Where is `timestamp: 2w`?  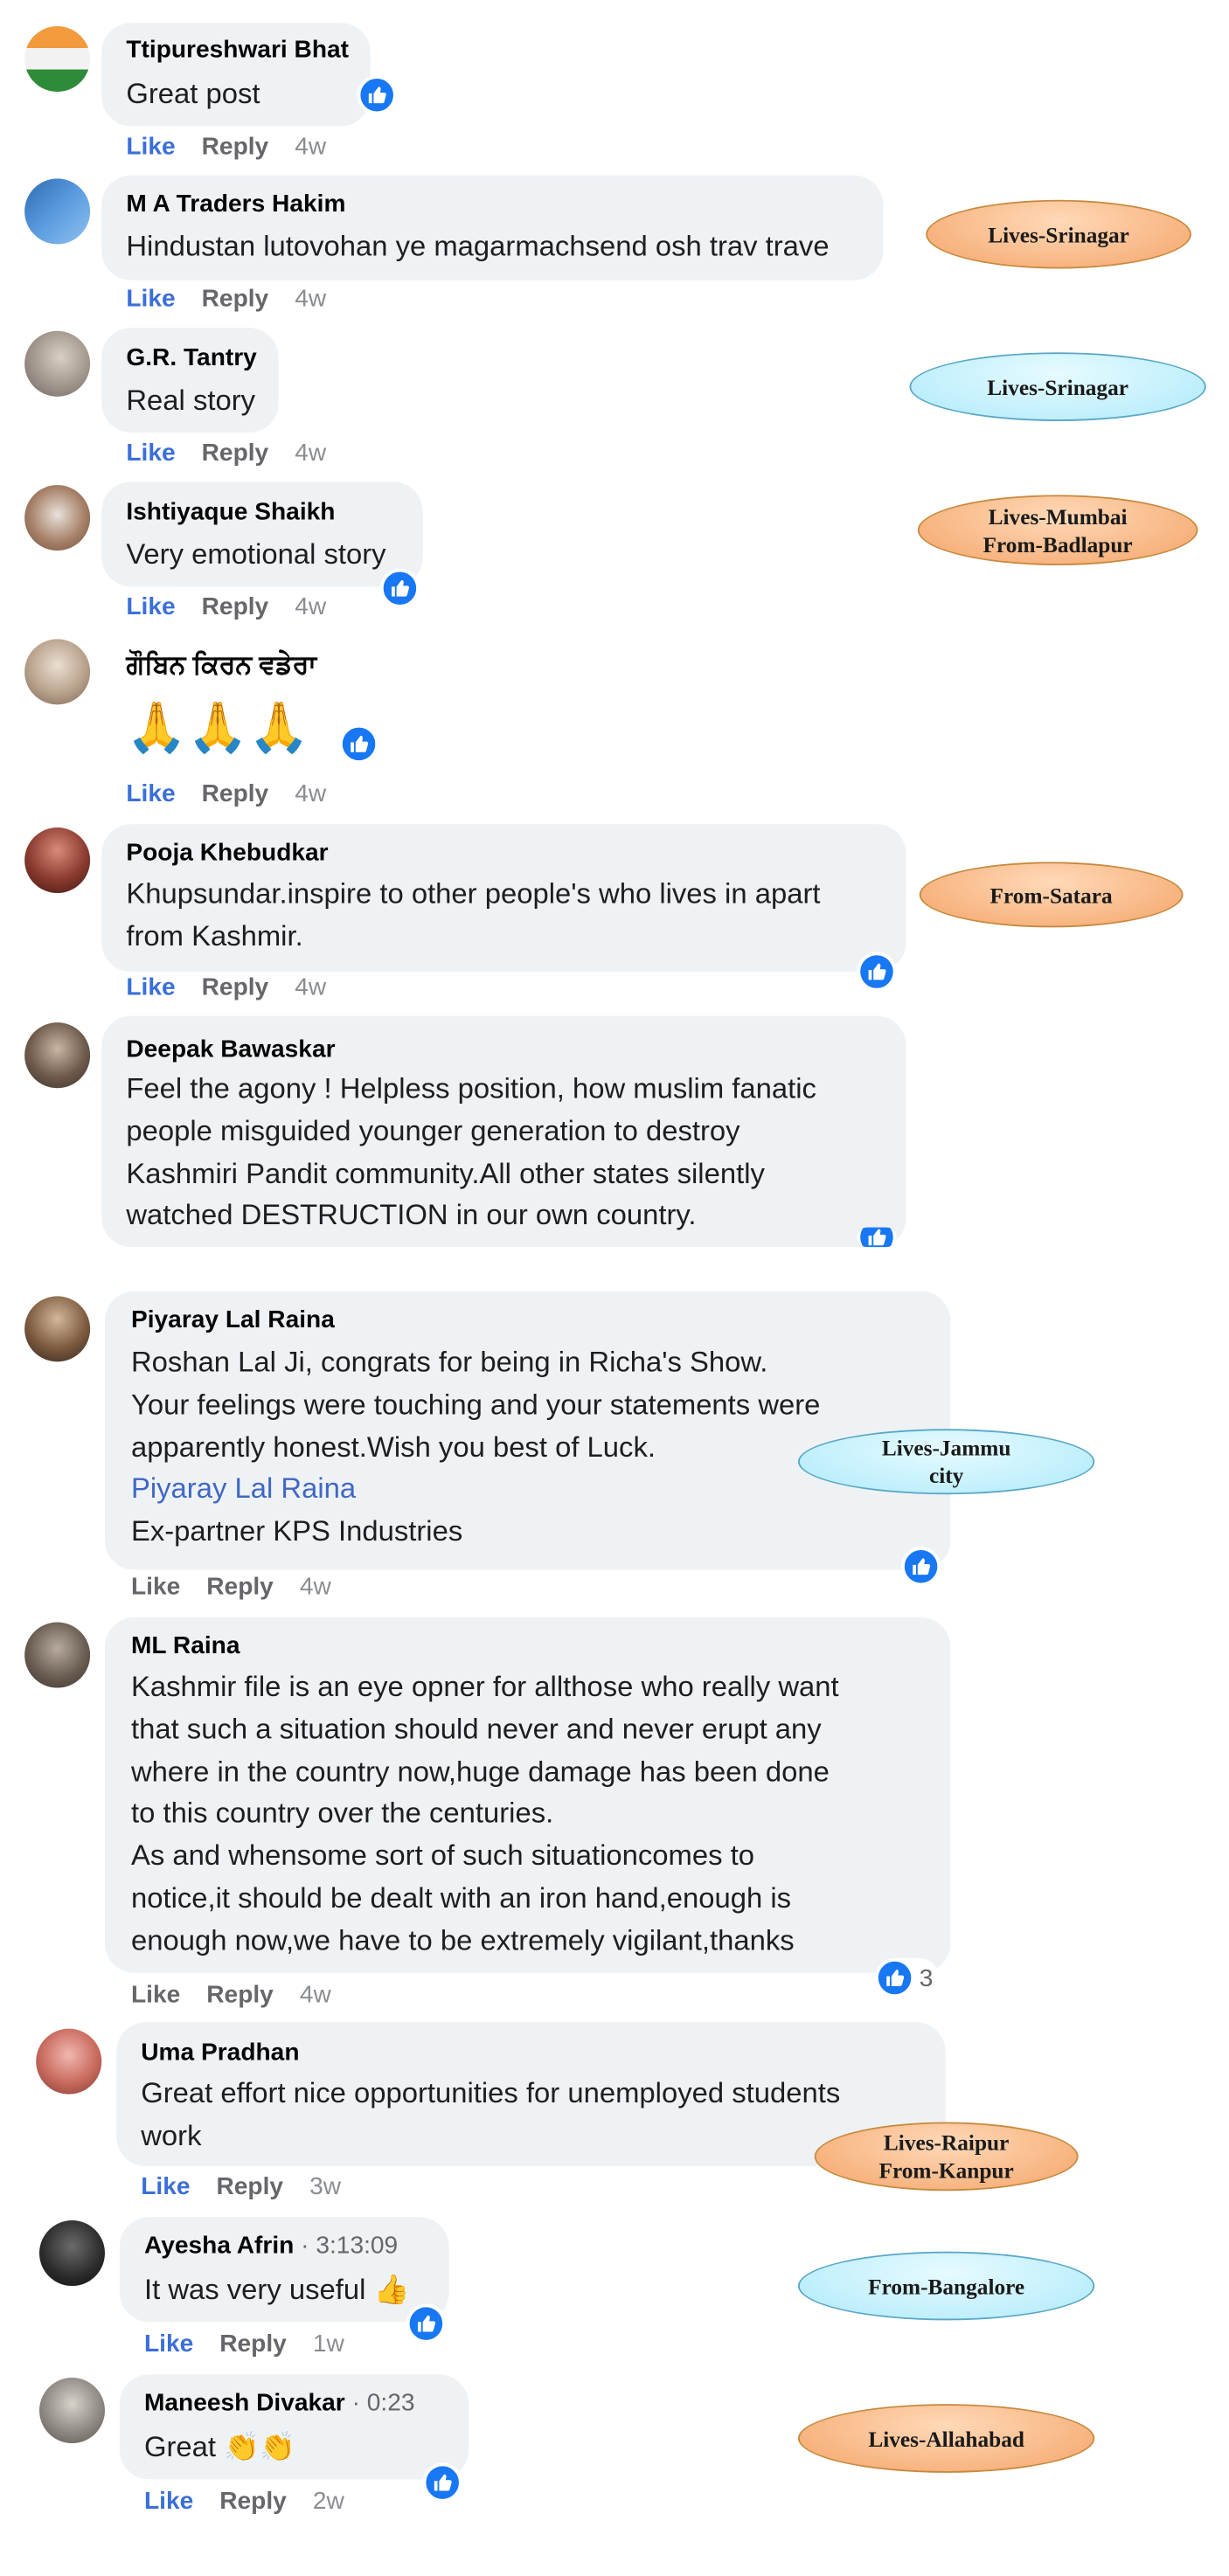
timestamp: 2w is located at coordinates (328, 2502).